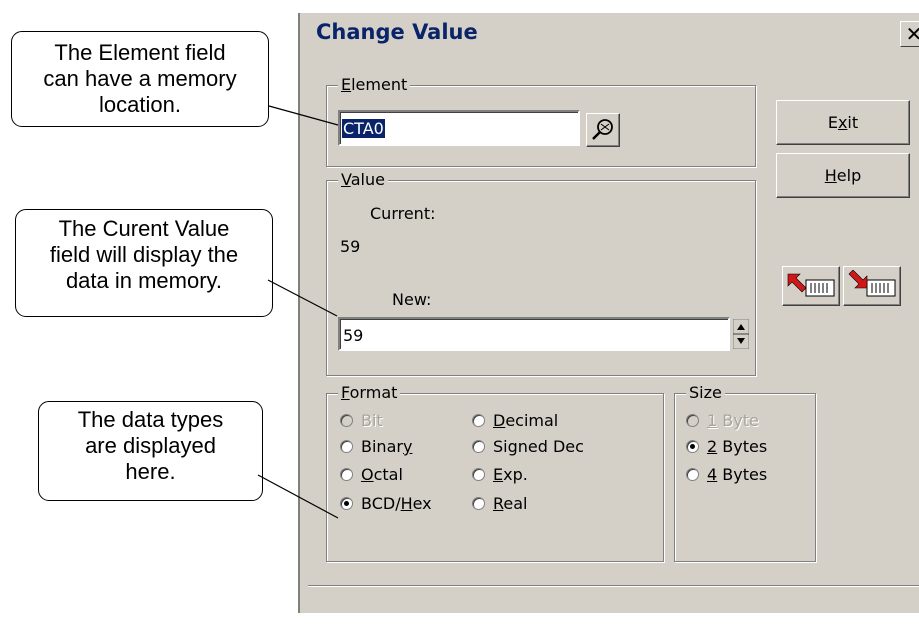 The width and height of the screenshot is (919, 626). Describe the element at coordinates (303, 115) in the screenshot. I see `element-leader-line` at that location.